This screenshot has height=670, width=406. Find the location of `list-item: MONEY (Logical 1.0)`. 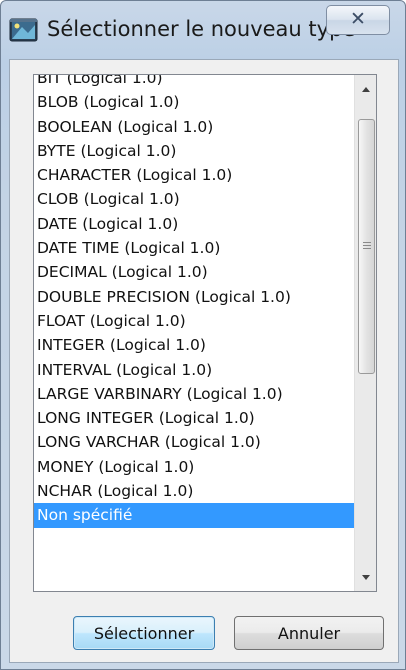

list-item: MONEY (Logical 1.0) is located at coordinates (194, 467).